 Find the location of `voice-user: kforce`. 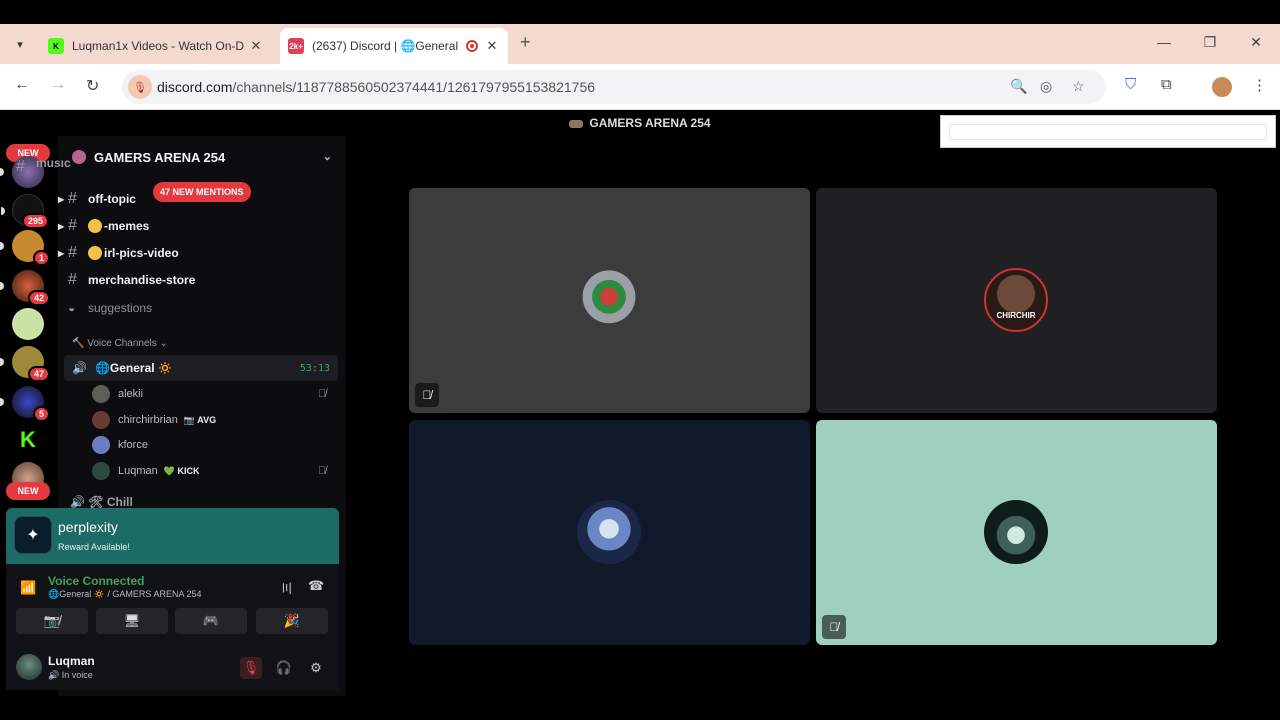

voice-user: kforce is located at coordinates (120, 445).